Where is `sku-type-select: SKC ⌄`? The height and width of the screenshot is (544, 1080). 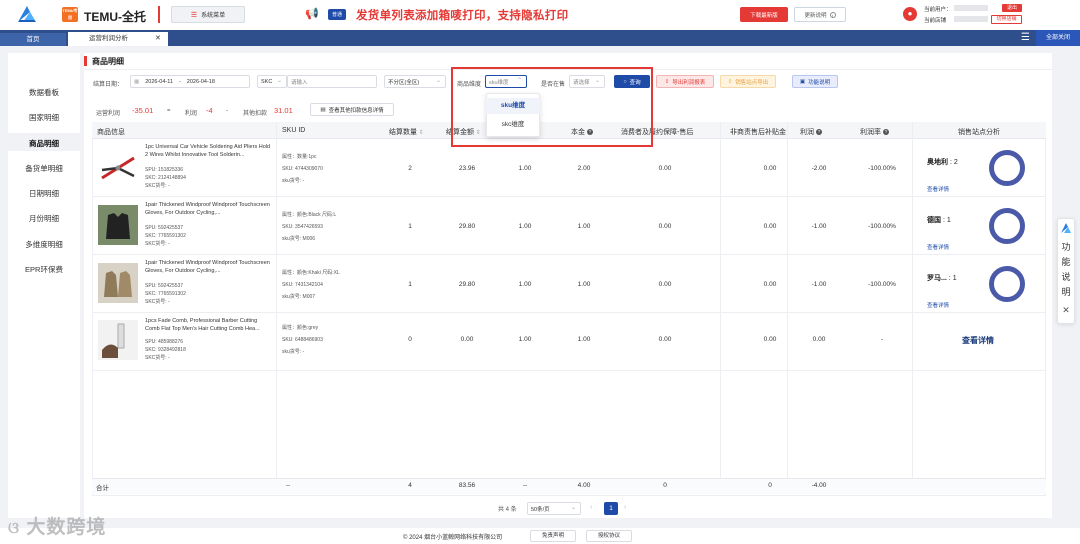
sku-type-select: SKC ⌄ is located at coordinates (272, 81).